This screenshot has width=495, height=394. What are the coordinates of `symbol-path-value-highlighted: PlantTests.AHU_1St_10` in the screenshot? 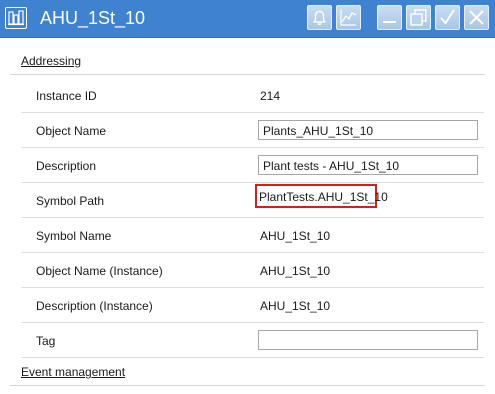 It's located at (321, 196).